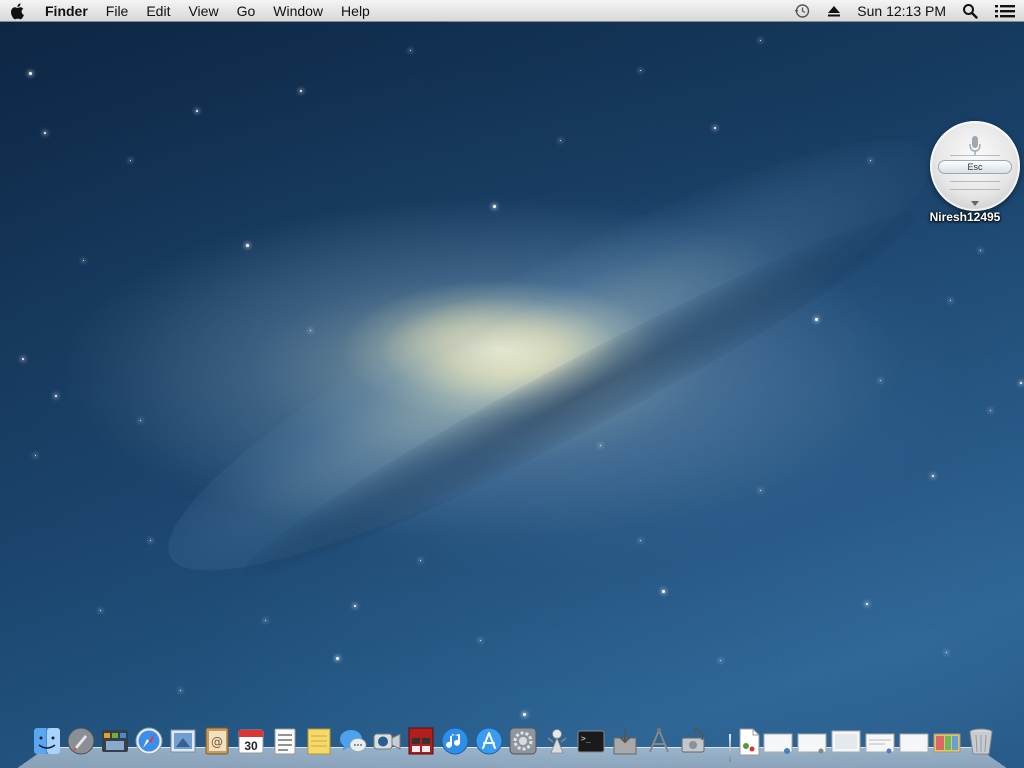  What do you see at coordinates (586, 738) in the screenshot?
I see `terminal-prompt: >_` at bounding box center [586, 738].